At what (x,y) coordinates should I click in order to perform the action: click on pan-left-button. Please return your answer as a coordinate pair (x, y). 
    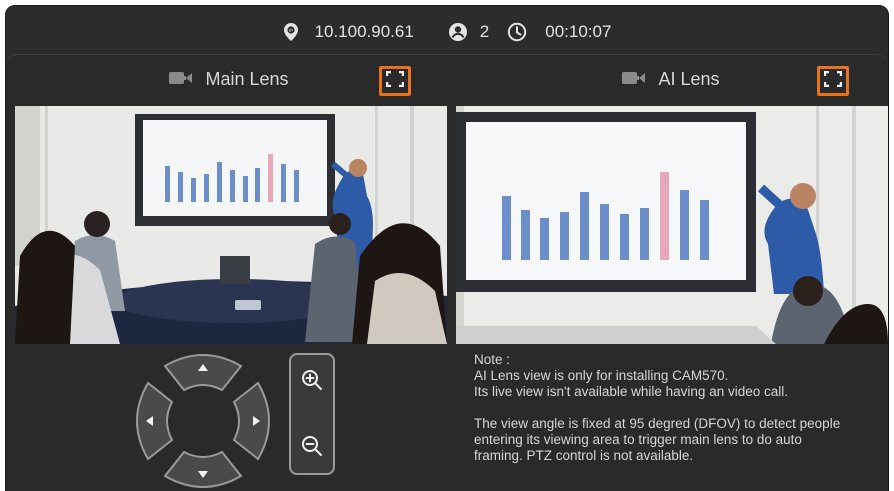
    Looking at the image, I should click on (155, 421).